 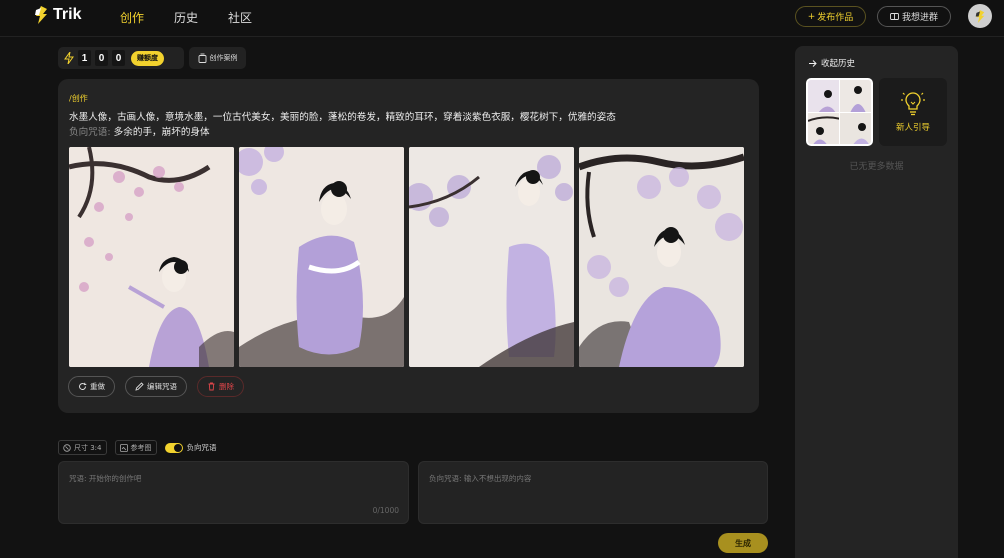 I want to click on redo-label: 重做, so click(x=97, y=386).